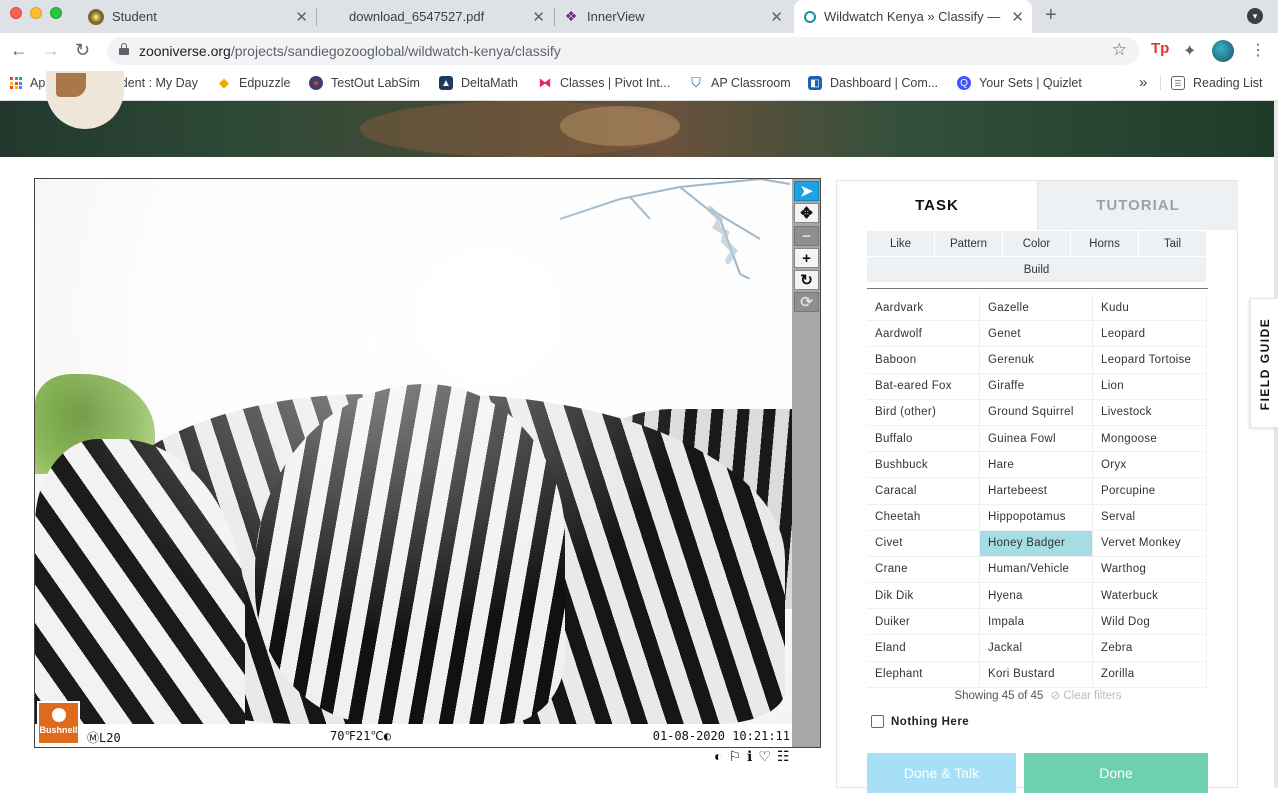 This screenshot has height=793, width=1278. Describe the element at coordinates (969, 243) in the screenshot. I see `filter-pattern: Pattern` at that location.